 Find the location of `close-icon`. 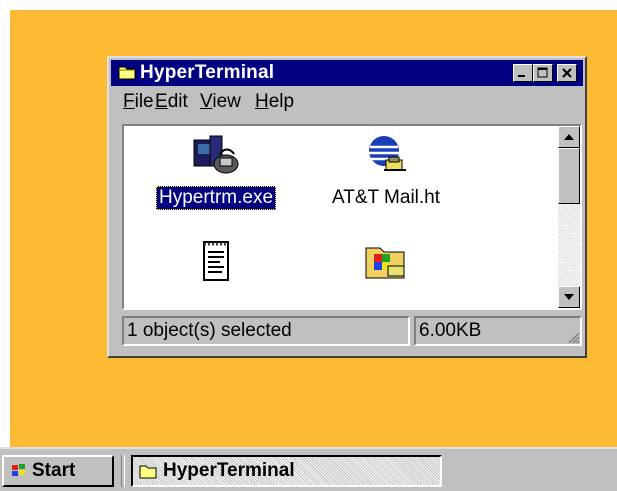

close-icon is located at coordinates (567, 73).